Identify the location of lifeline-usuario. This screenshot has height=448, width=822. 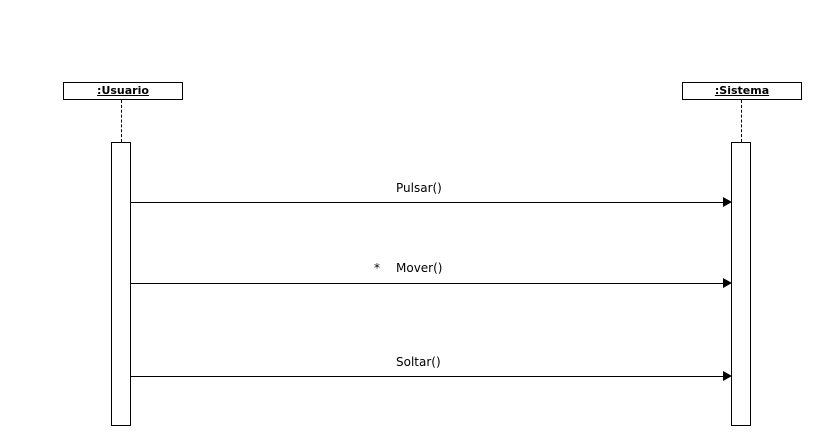
(121, 121).